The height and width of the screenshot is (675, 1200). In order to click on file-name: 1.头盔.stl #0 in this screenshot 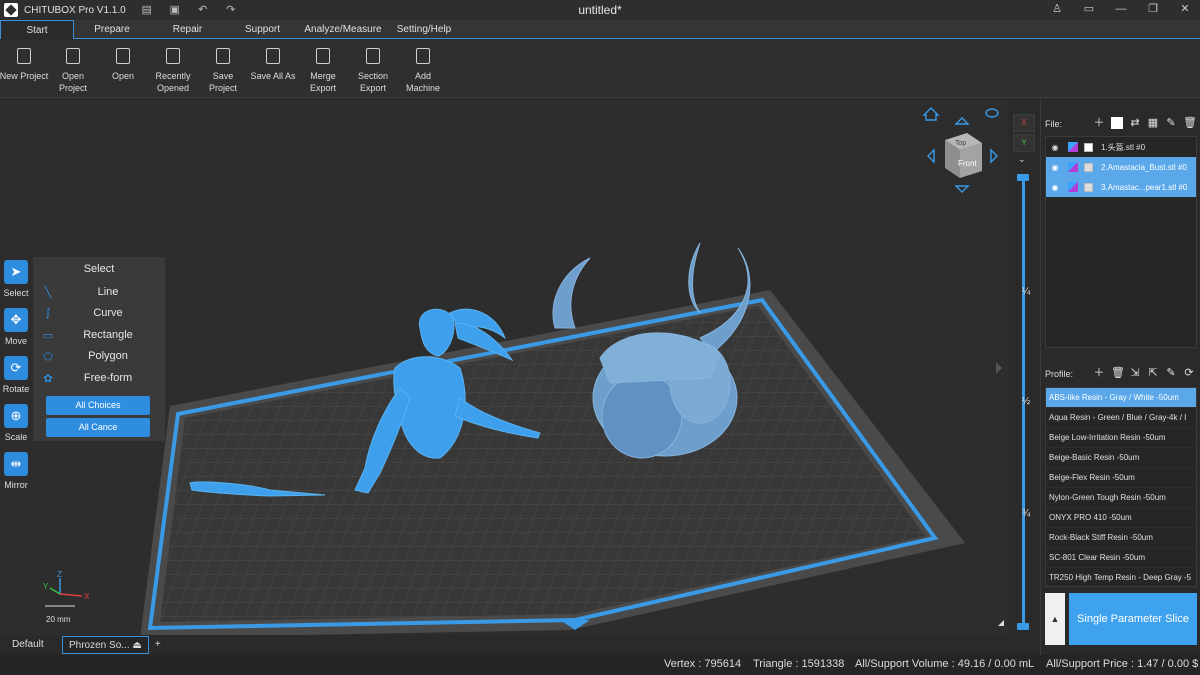, I will do `click(1123, 147)`.